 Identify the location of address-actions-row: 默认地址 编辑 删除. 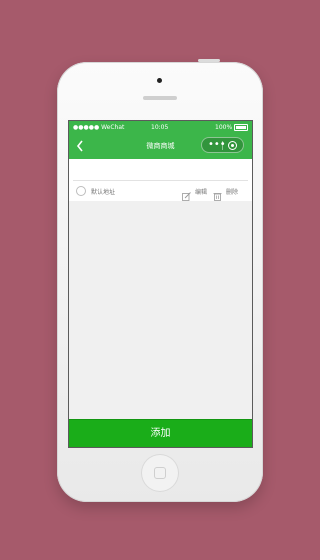
(160, 191).